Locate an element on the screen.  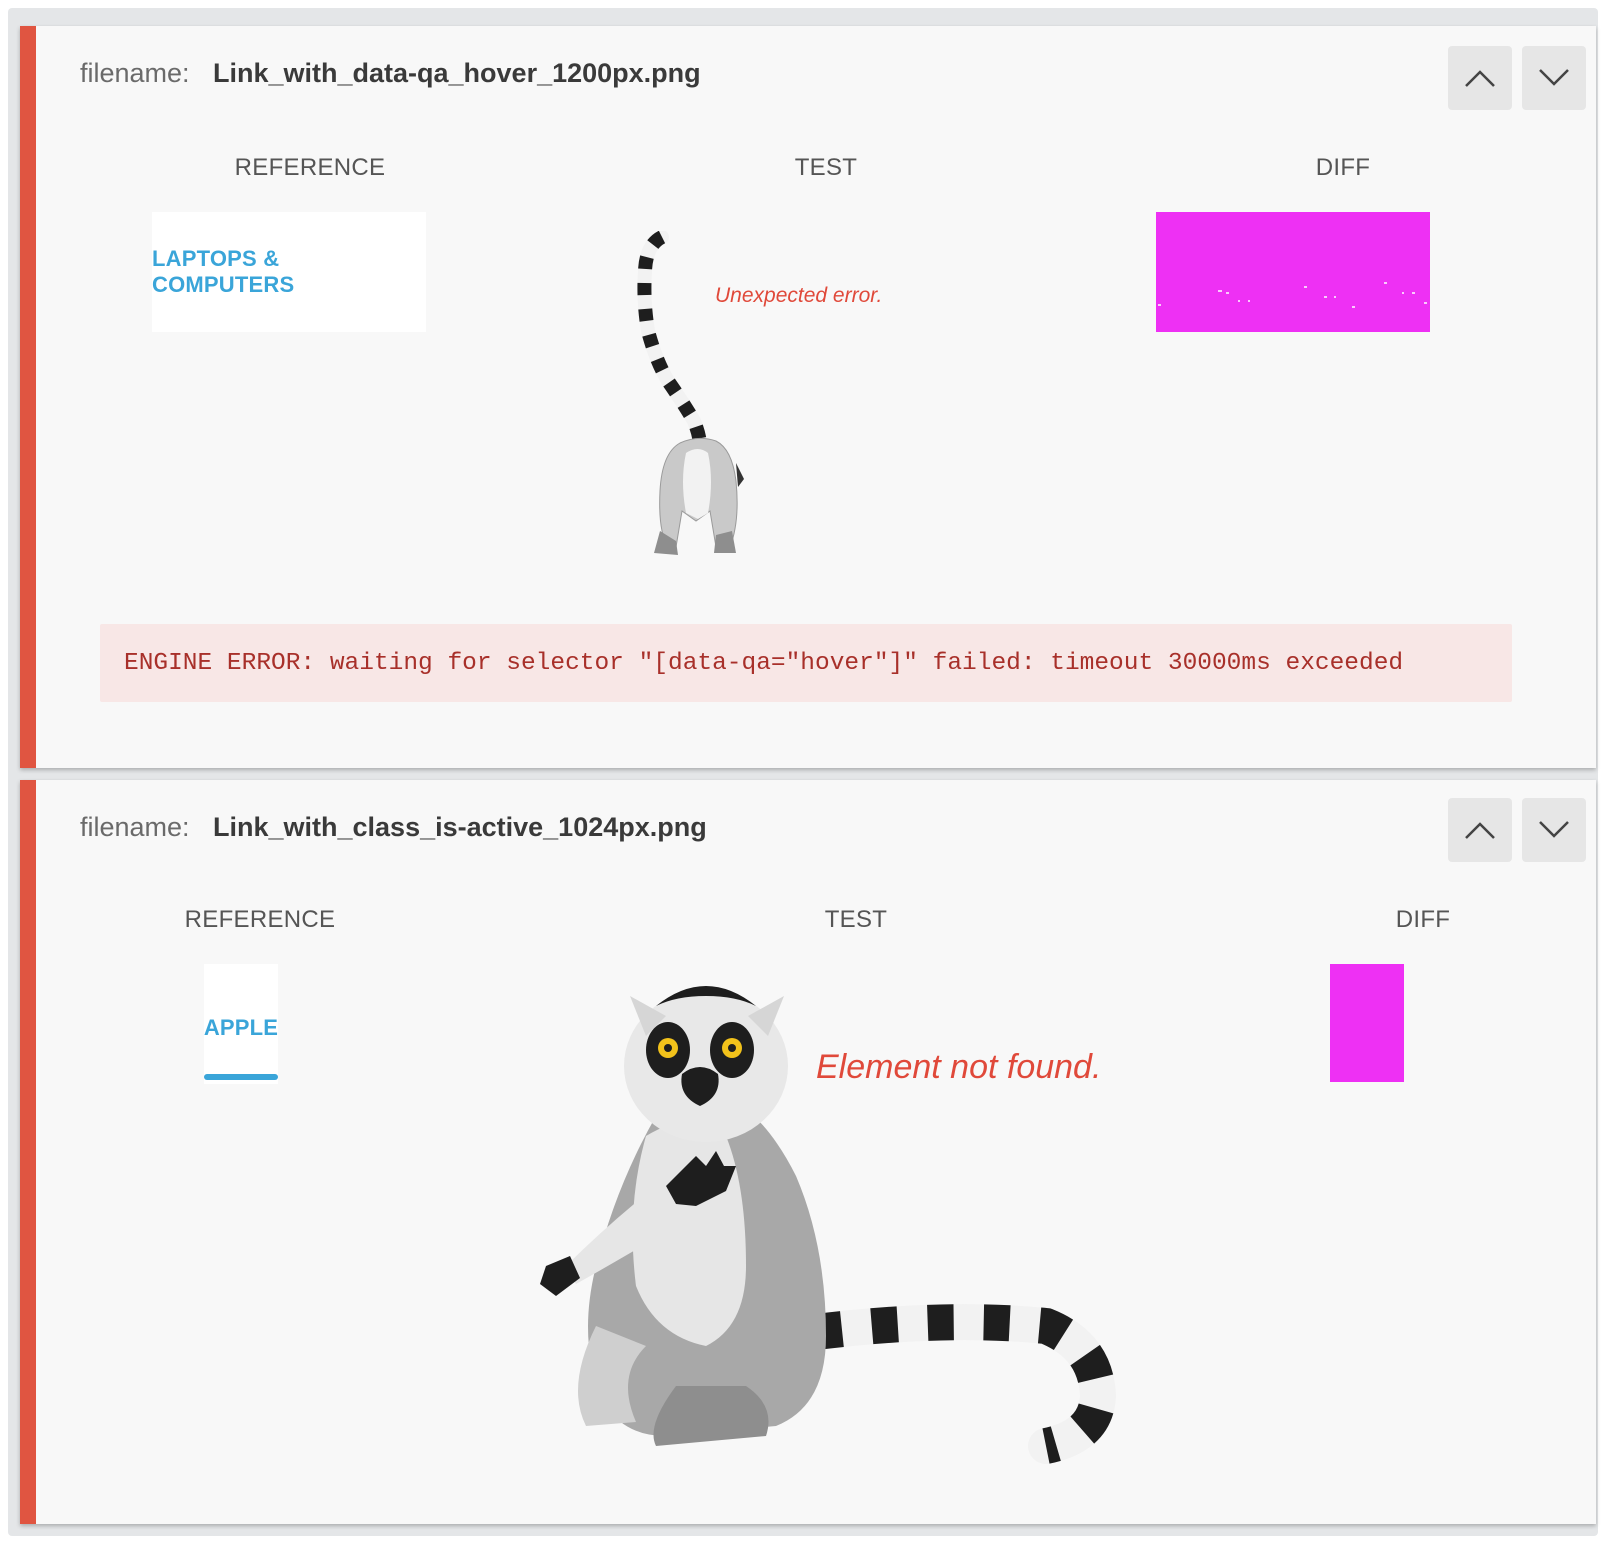
filename-value: Link_with_data-qa_hover_1200px.png is located at coordinates (457, 73).